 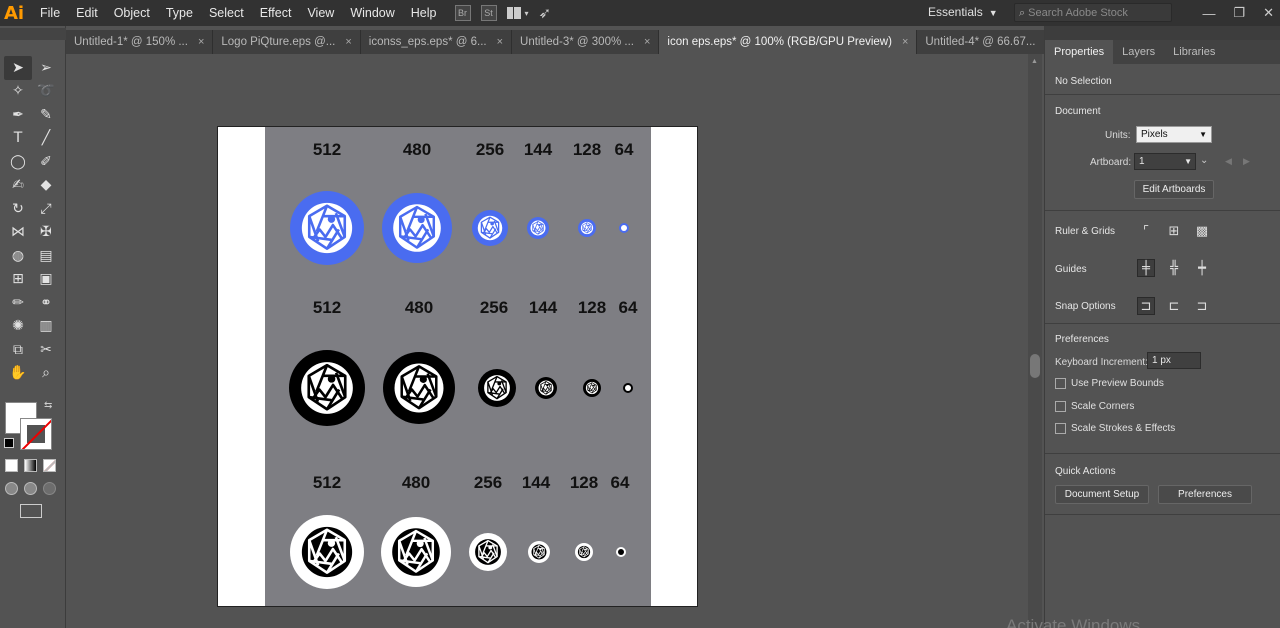 What do you see at coordinates (586, 42) in the screenshot?
I see `tab-untitled-3: Untitled-3* @ 300% ... ×` at bounding box center [586, 42].